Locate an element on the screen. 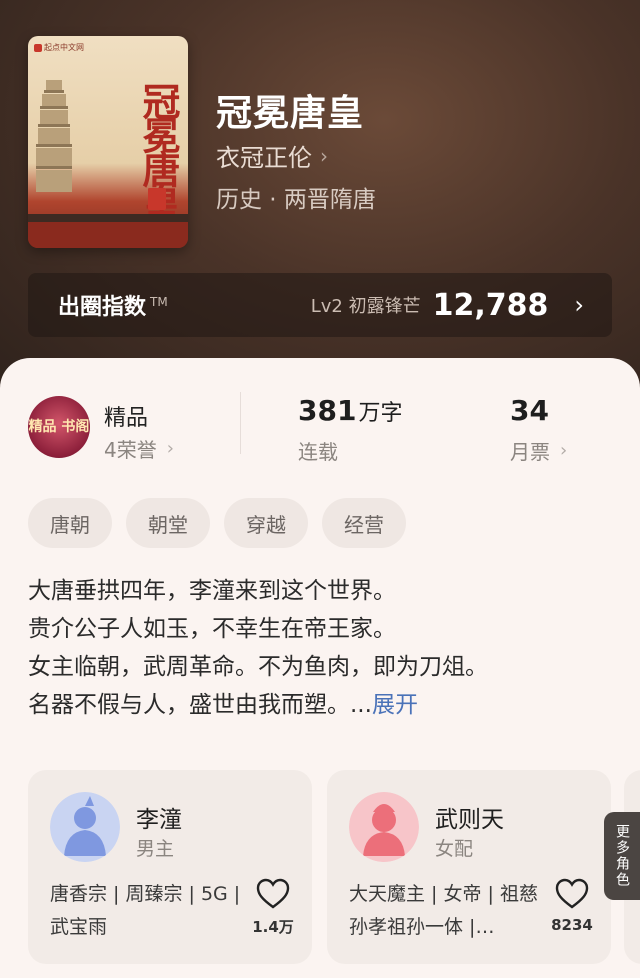  cover-title: 冠冕唐皇 is located at coordinates (158, 150).